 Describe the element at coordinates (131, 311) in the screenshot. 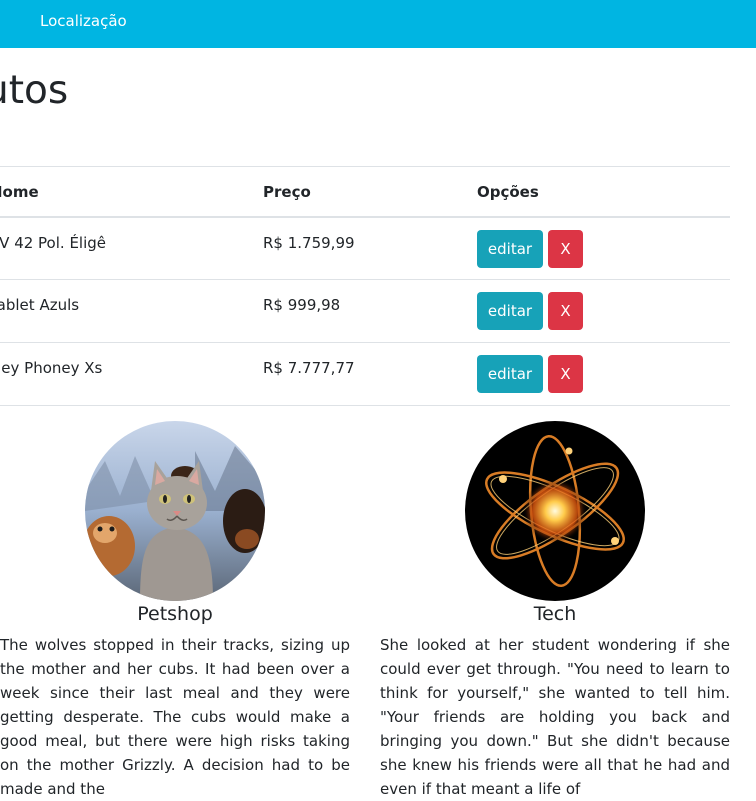

I see `product-name-cell: Tablet Azuls` at that location.